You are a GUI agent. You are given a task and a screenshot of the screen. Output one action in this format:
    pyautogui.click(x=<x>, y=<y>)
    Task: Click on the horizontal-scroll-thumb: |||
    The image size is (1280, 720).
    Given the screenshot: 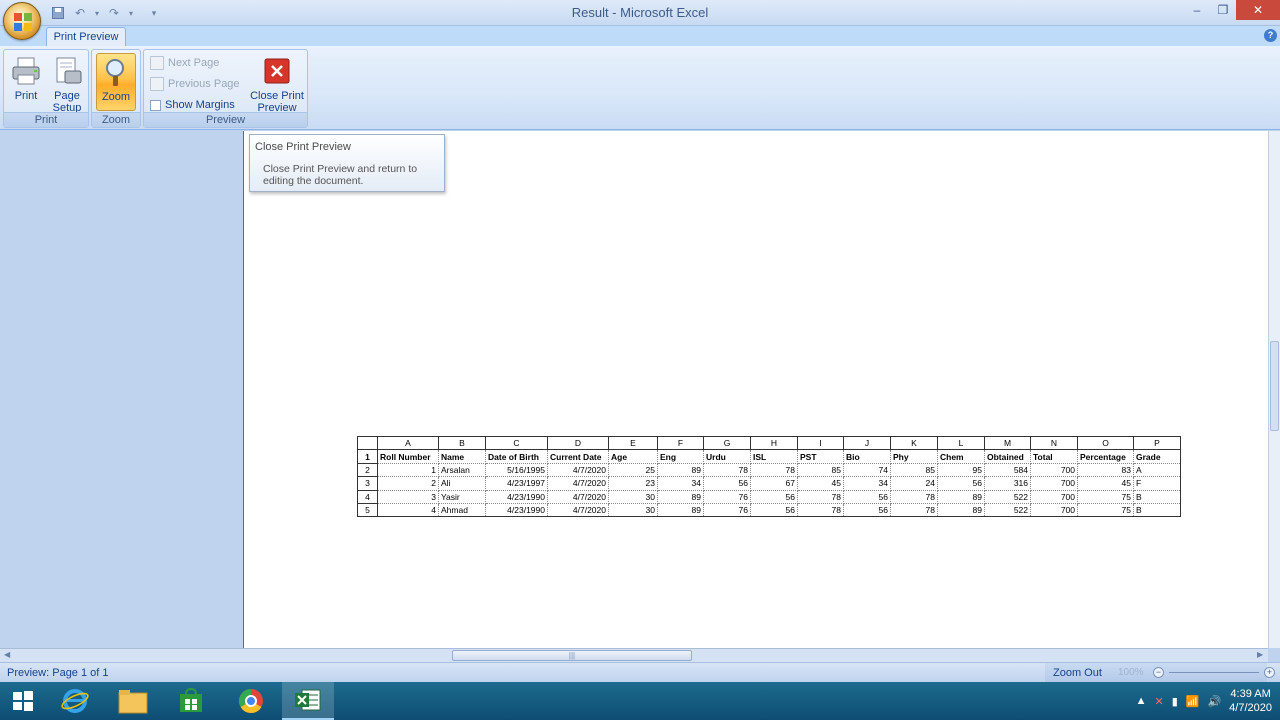 What is the action you would take?
    pyautogui.click(x=572, y=655)
    